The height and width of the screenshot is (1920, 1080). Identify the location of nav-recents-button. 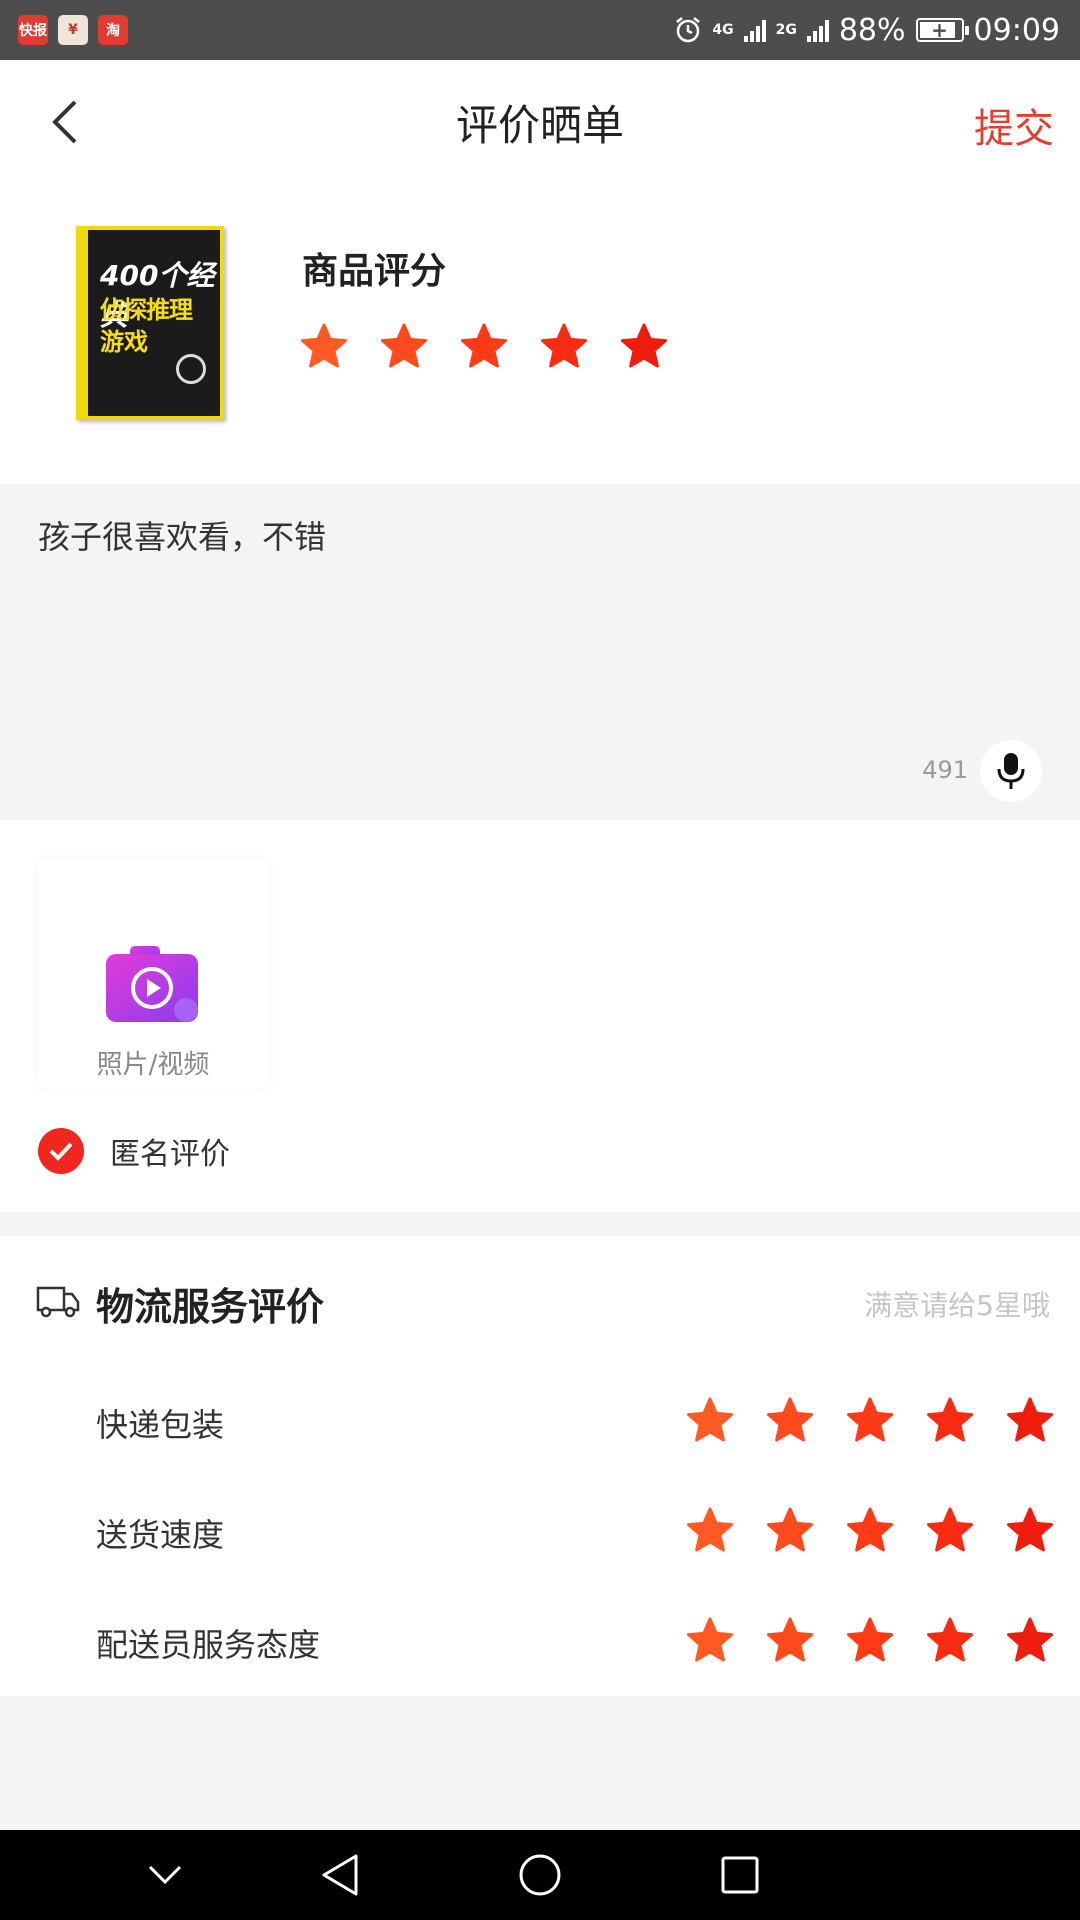
(740, 1875).